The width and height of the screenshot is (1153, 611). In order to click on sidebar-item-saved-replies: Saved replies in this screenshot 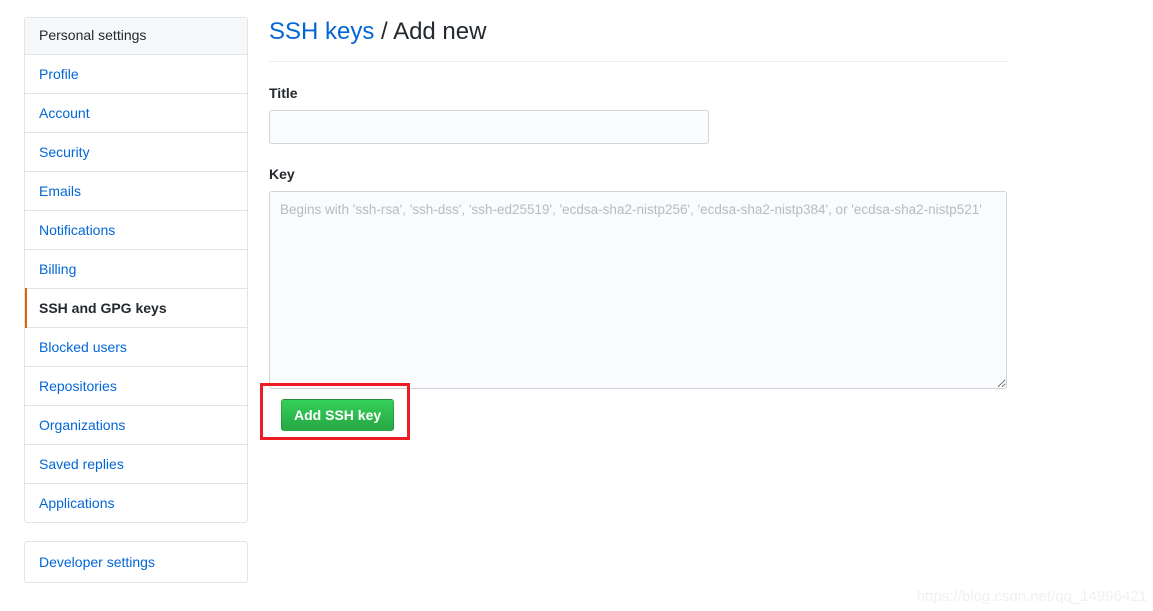, I will do `click(136, 464)`.